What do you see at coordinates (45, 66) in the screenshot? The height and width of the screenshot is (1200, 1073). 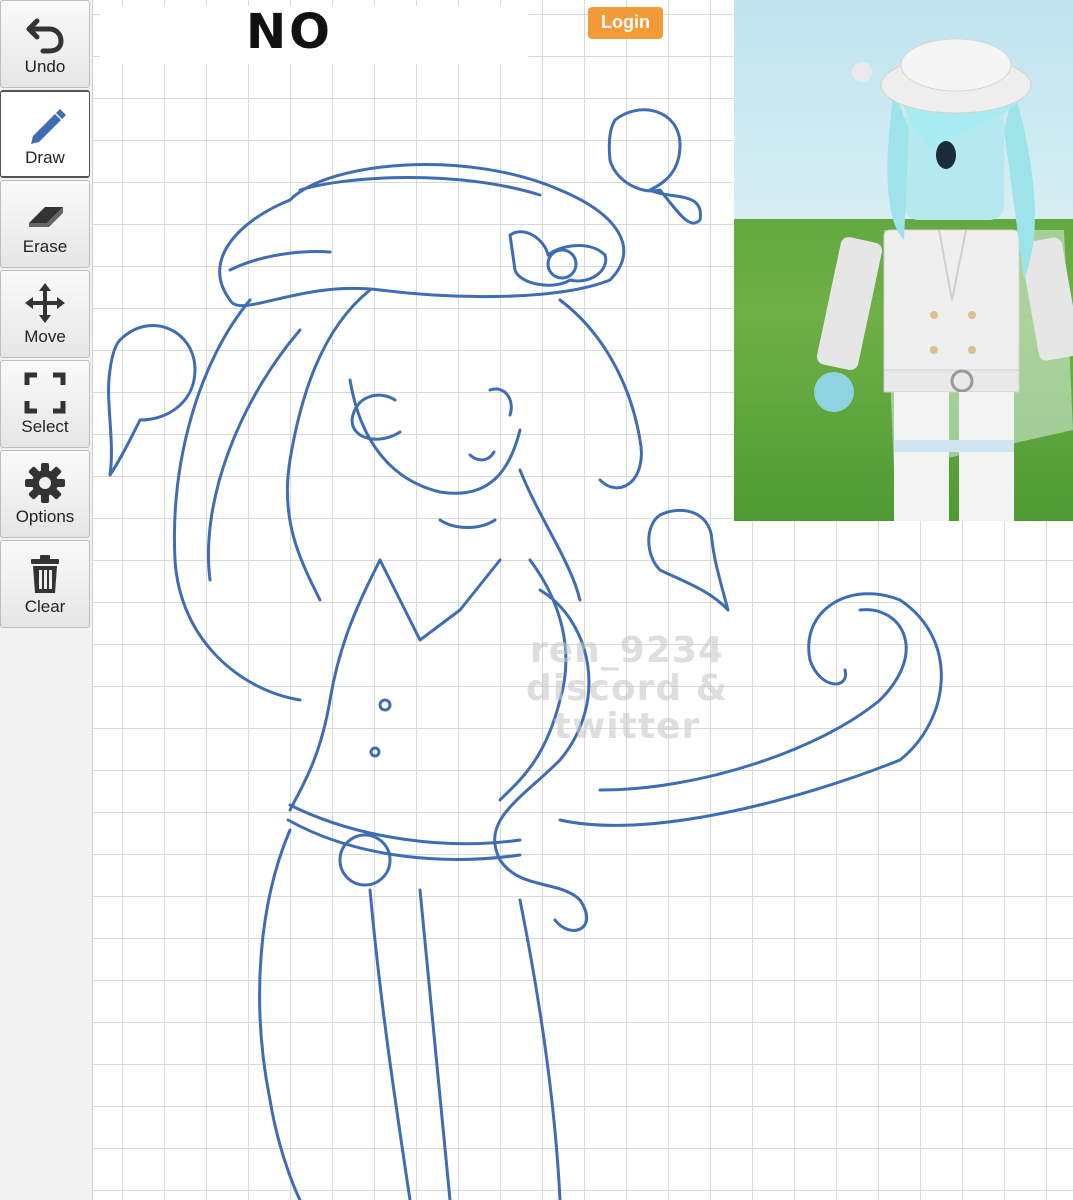 I see `undo-label: Undo` at bounding box center [45, 66].